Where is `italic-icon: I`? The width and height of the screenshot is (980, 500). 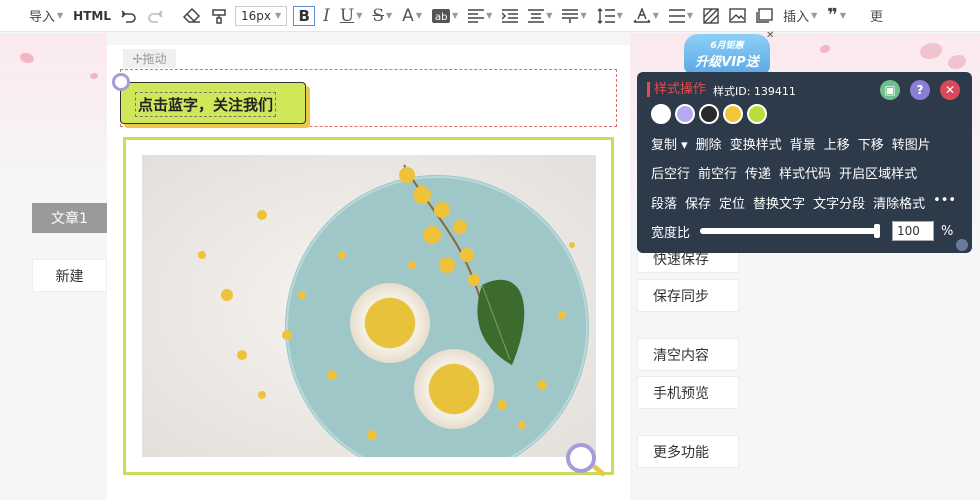 italic-icon: I is located at coordinates (326, 16).